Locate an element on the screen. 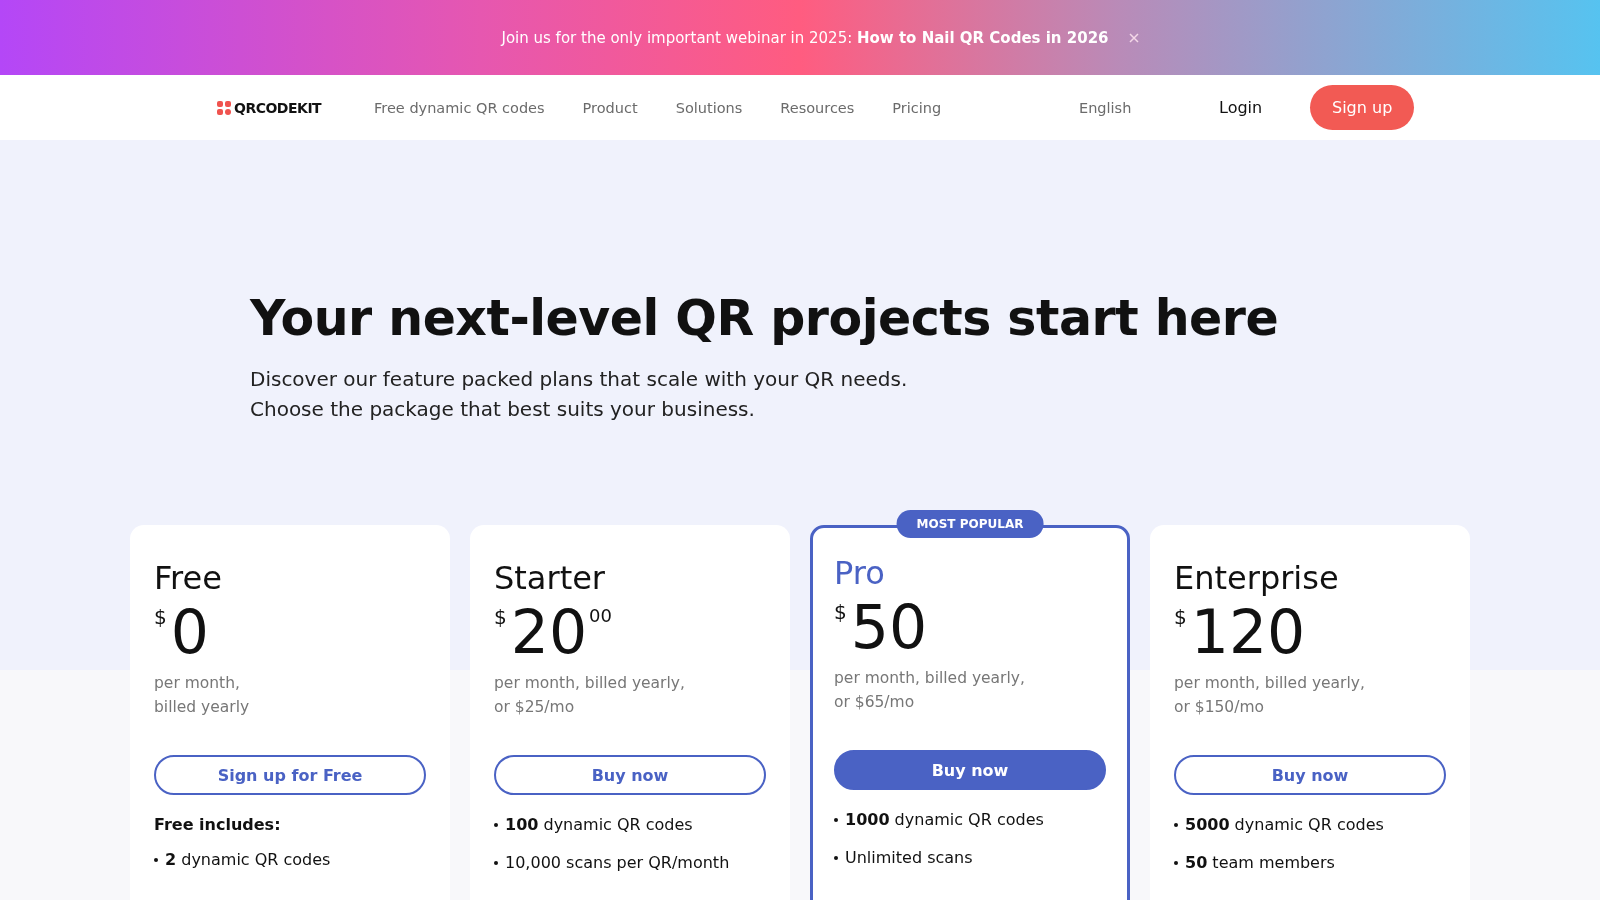 This screenshot has width=1600, height=900. plan-name: Enterprise is located at coordinates (1257, 578).